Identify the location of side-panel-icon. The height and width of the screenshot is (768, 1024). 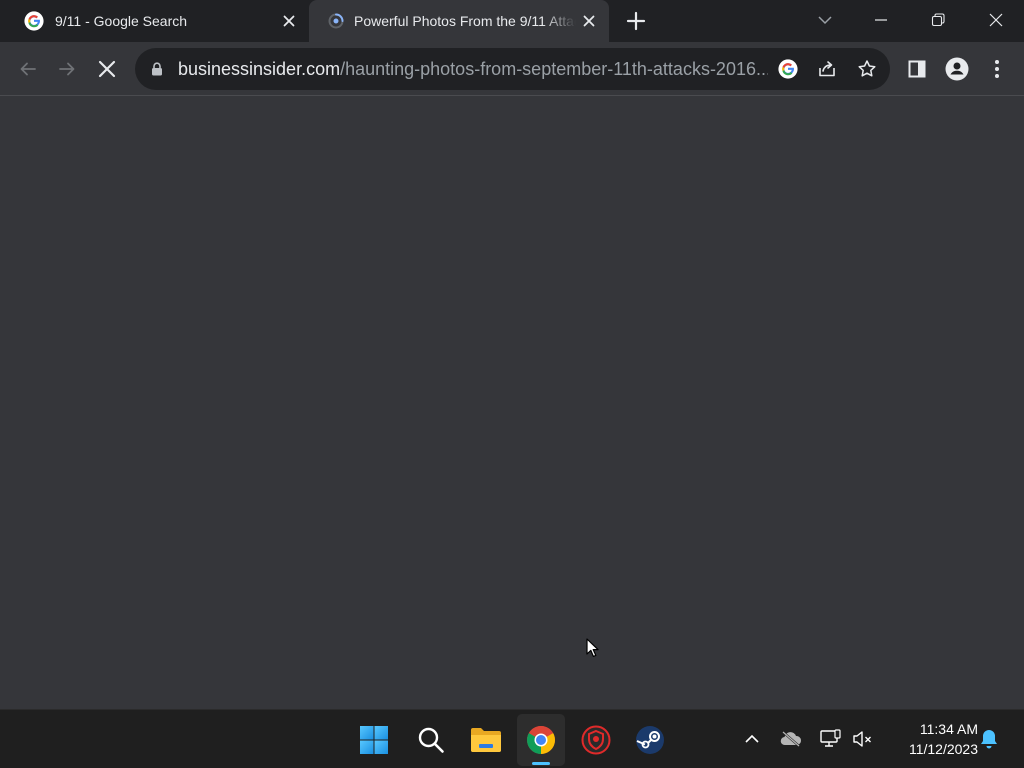
(917, 69).